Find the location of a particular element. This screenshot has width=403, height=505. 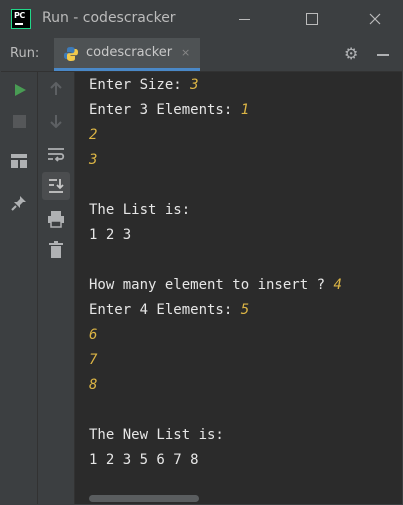

tab-label: codescracker is located at coordinates (129, 52).